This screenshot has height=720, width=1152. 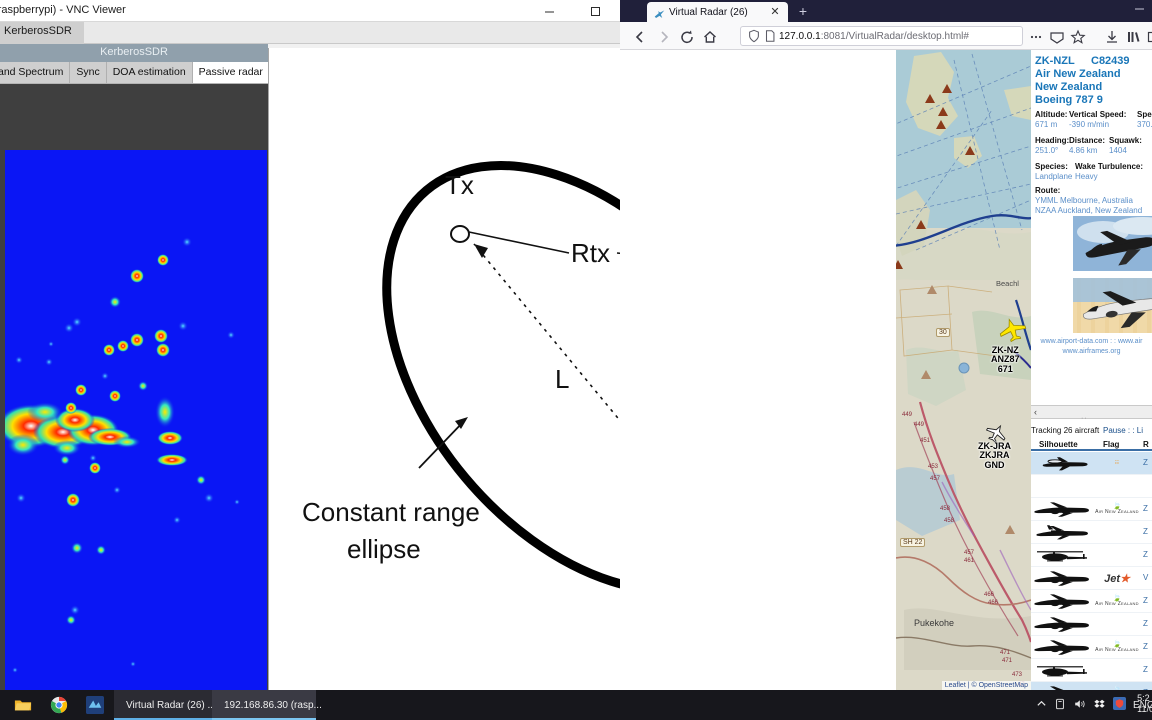 What do you see at coordinates (1119, 705) in the screenshot?
I see `security-icon` at bounding box center [1119, 705].